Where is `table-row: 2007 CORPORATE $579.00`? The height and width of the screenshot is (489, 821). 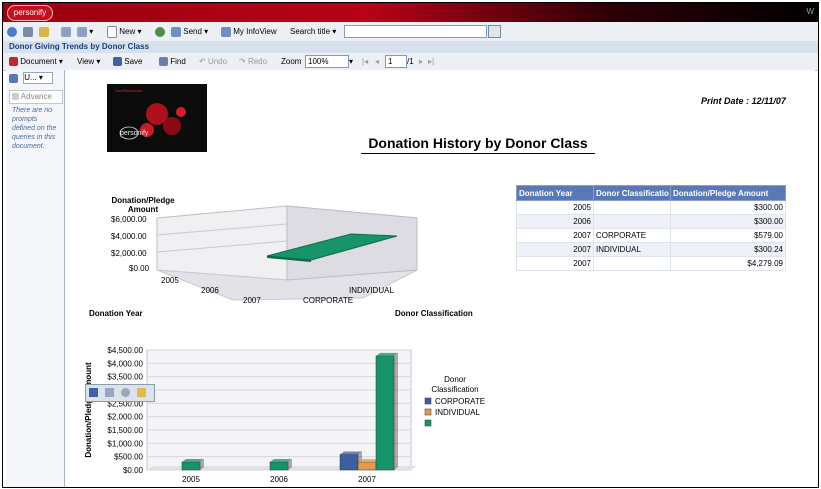 table-row: 2007 CORPORATE $579.00 is located at coordinates (651, 235).